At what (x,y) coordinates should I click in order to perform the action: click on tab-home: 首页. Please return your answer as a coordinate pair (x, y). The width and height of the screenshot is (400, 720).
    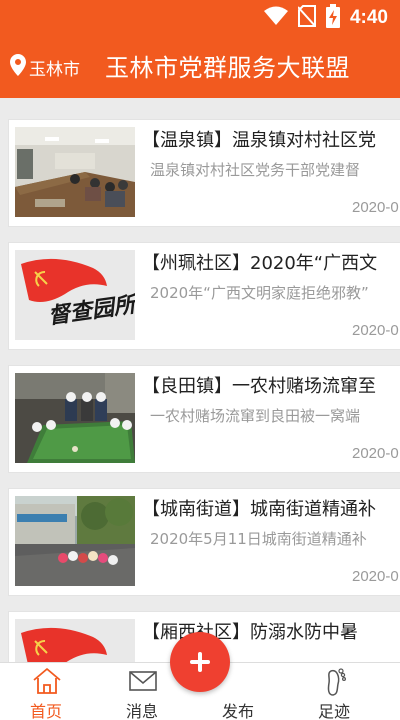
    Looking at the image, I should click on (46, 691).